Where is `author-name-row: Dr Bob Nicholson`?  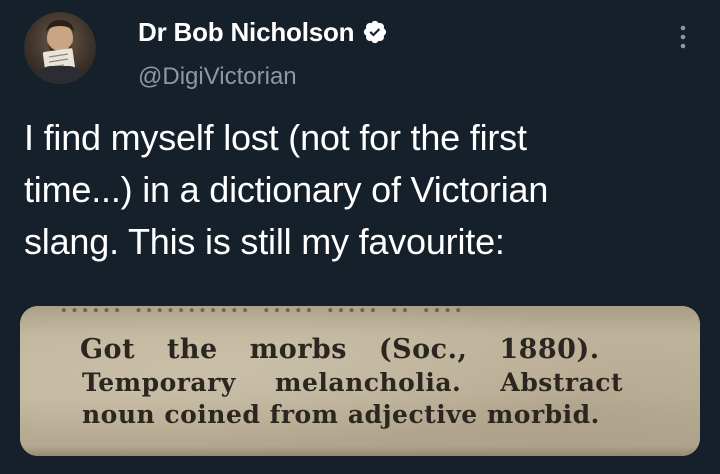
author-name-row: Dr Bob Nicholson is located at coordinates (263, 32).